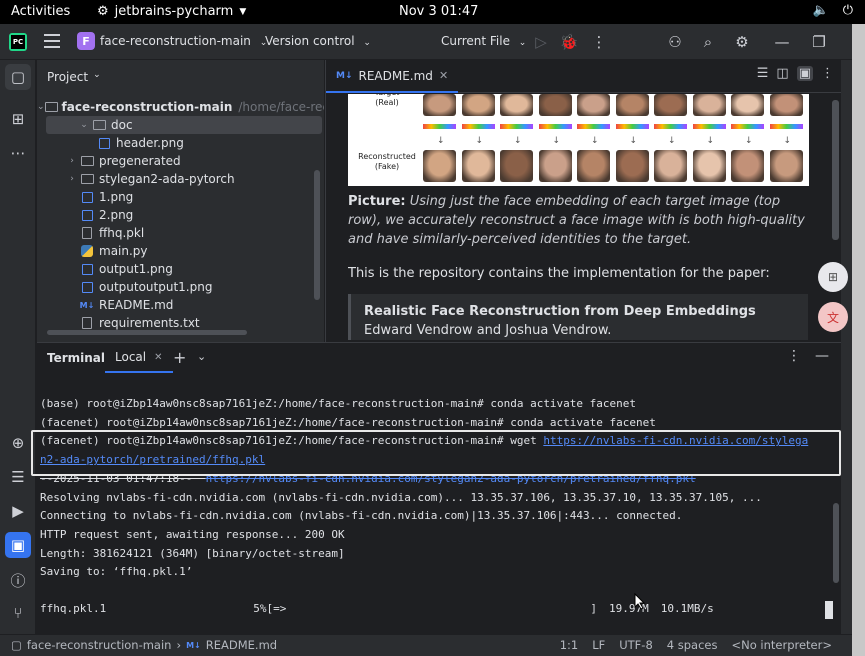 This screenshot has width=865, height=656. What do you see at coordinates (599, 42) in the screenshot?
I see `more-actions-icon: ⋮` at bounding box center [599, 42].